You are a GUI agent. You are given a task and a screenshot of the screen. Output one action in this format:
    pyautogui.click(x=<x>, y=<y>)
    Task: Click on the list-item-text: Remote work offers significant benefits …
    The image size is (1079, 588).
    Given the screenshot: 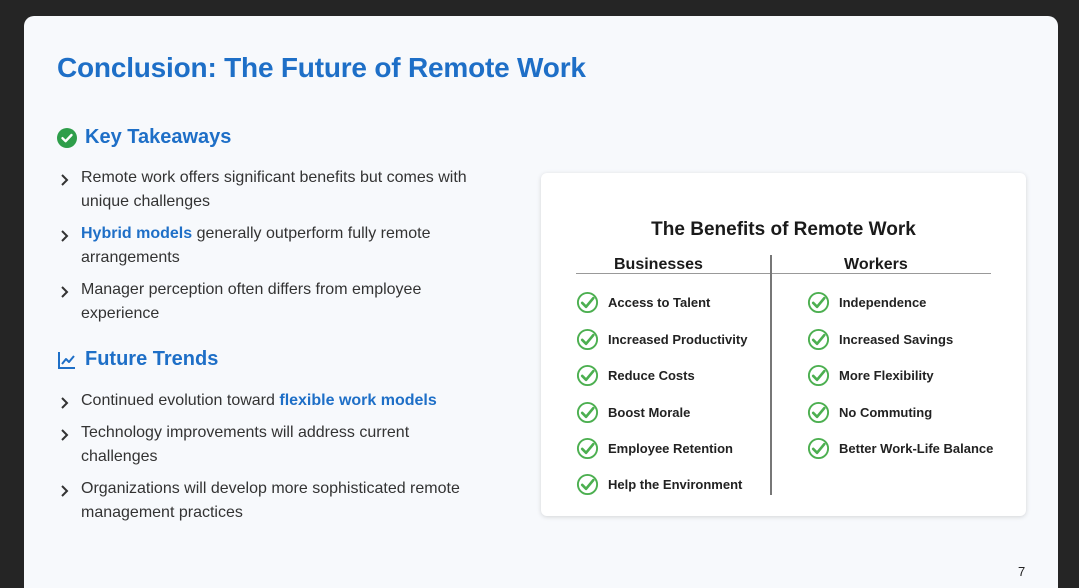 What is the action you would take?
    pyautogui.click(x=274, y=189)
    